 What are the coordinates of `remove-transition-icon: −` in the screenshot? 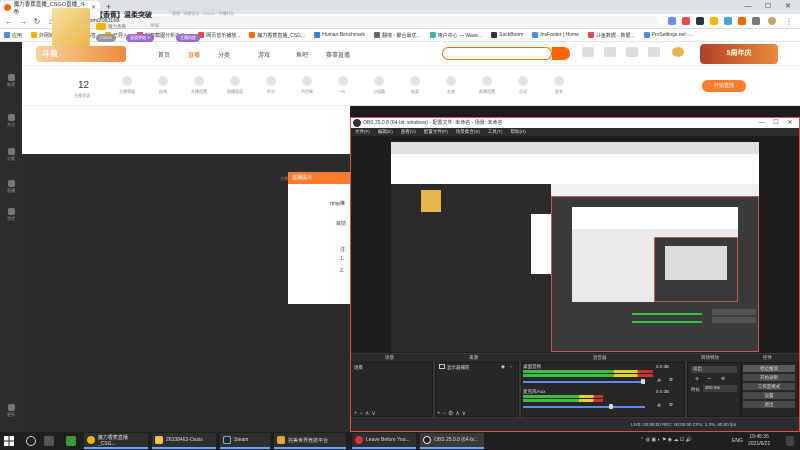 It's located at (709, 379).